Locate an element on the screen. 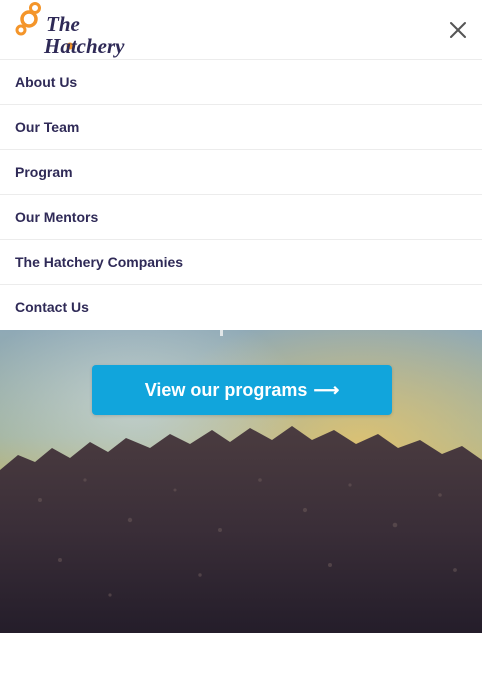 The image size is (482, 688). view-programs-button: View our programs ⟶ is located at coordinates (242, 390).